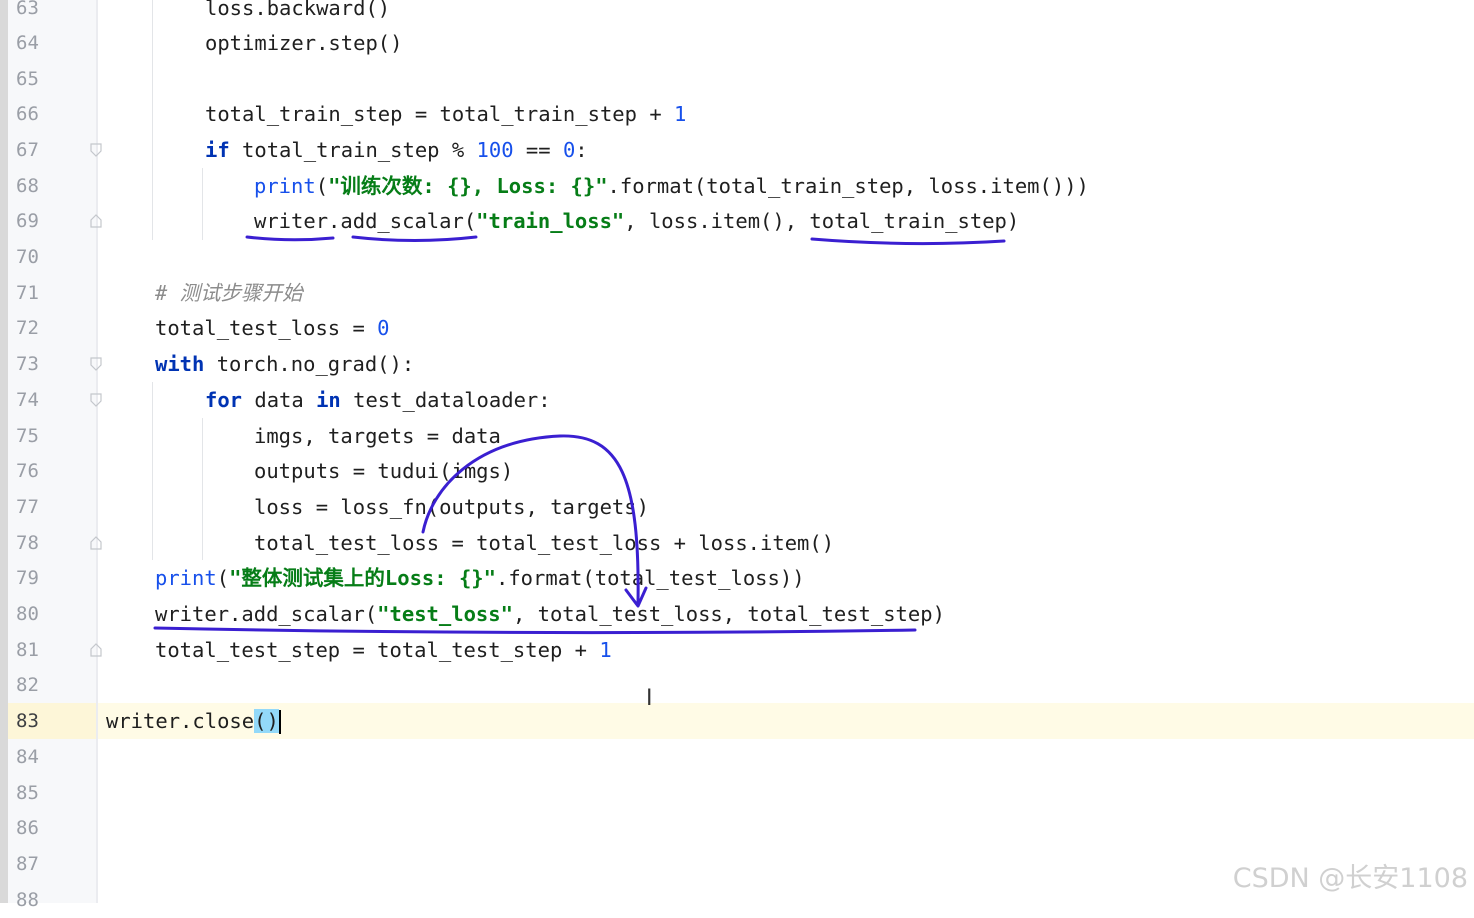 This screenshot has width=1474, height=918. Describe the element at coordinates (636, 597) in the screenshot. I see `arrowhead-icon` at that location.